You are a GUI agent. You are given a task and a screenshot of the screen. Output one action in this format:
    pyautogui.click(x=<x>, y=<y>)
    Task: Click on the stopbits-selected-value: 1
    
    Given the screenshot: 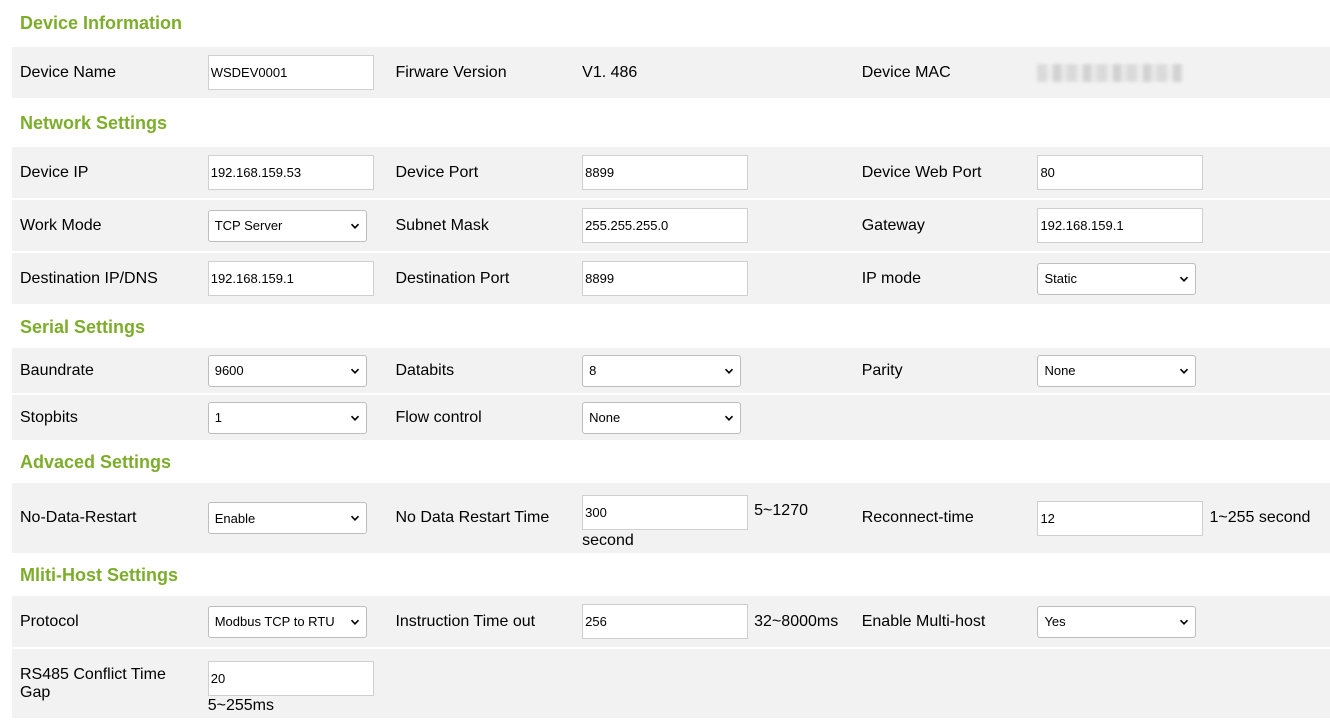 What is the action you would take?
    pyautogui.click(x=218, y=417)
    